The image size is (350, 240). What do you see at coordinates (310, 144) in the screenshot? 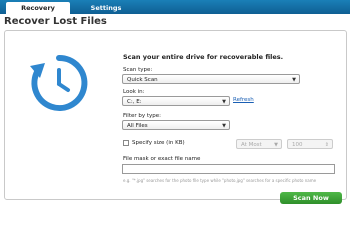
I see `size-value-stepper: 100 ⇕` at bounding box center [310, 144].